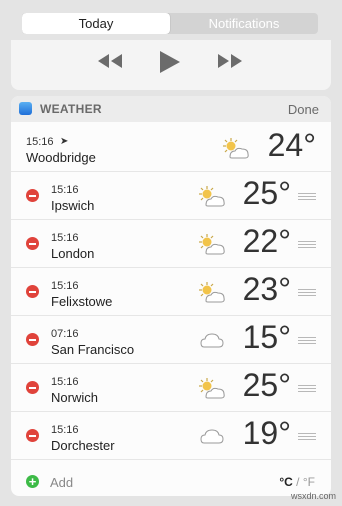 This screenshot has height=506, width=342. What do you see at coordinates (61, 157) in the screenshot?
I see `city-name: Woodbridge` at bounding box center [61, 157].